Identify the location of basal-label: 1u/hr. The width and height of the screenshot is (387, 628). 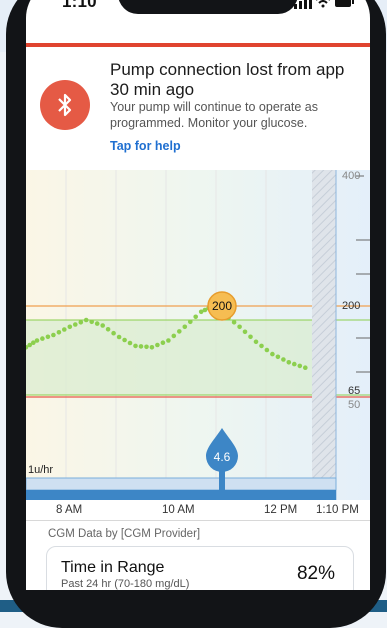
(40, 470).